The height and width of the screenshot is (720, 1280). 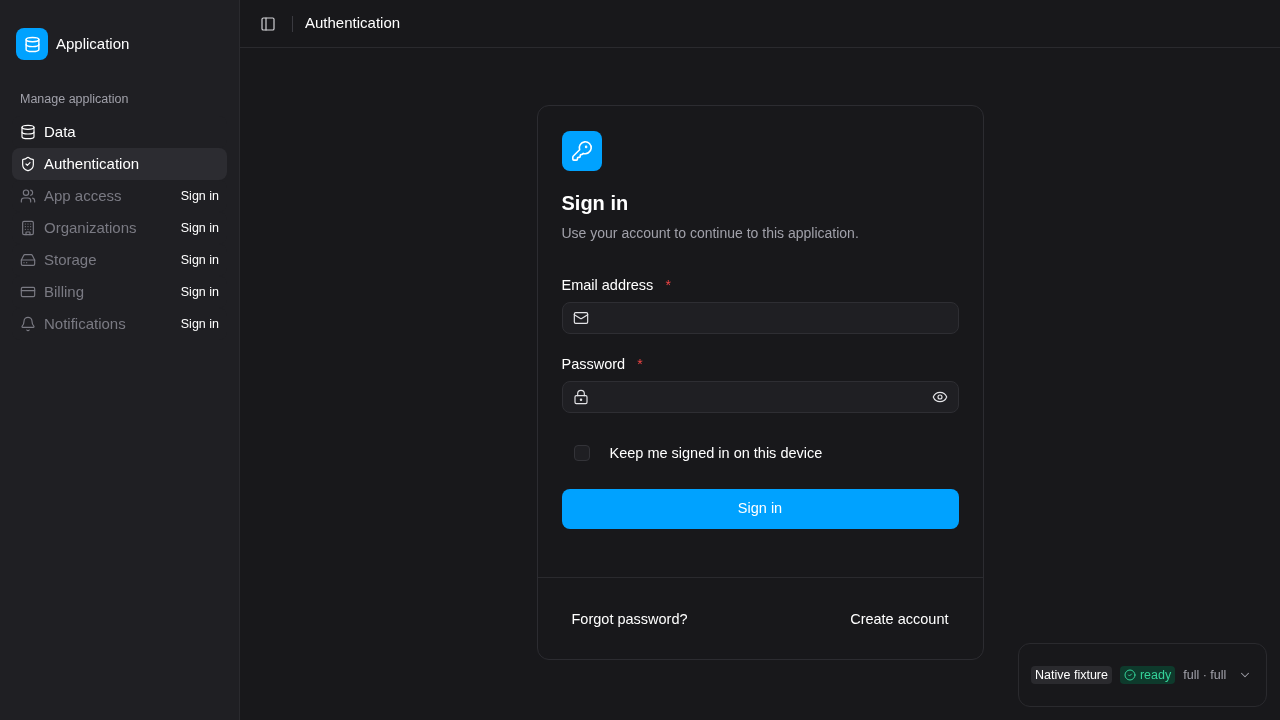 I want to click on section-label: Manage application, so click(x=74, y=99).